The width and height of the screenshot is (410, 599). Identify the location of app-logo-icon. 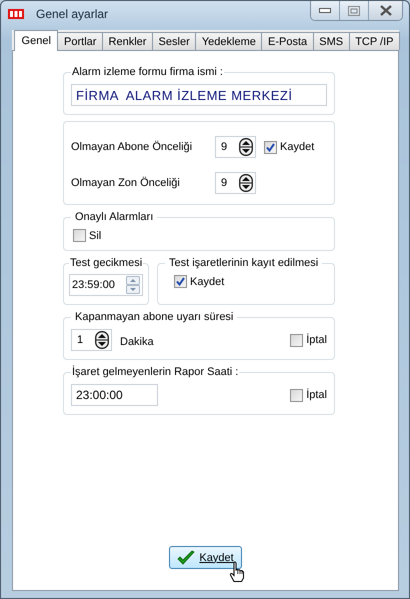
(16, 13).